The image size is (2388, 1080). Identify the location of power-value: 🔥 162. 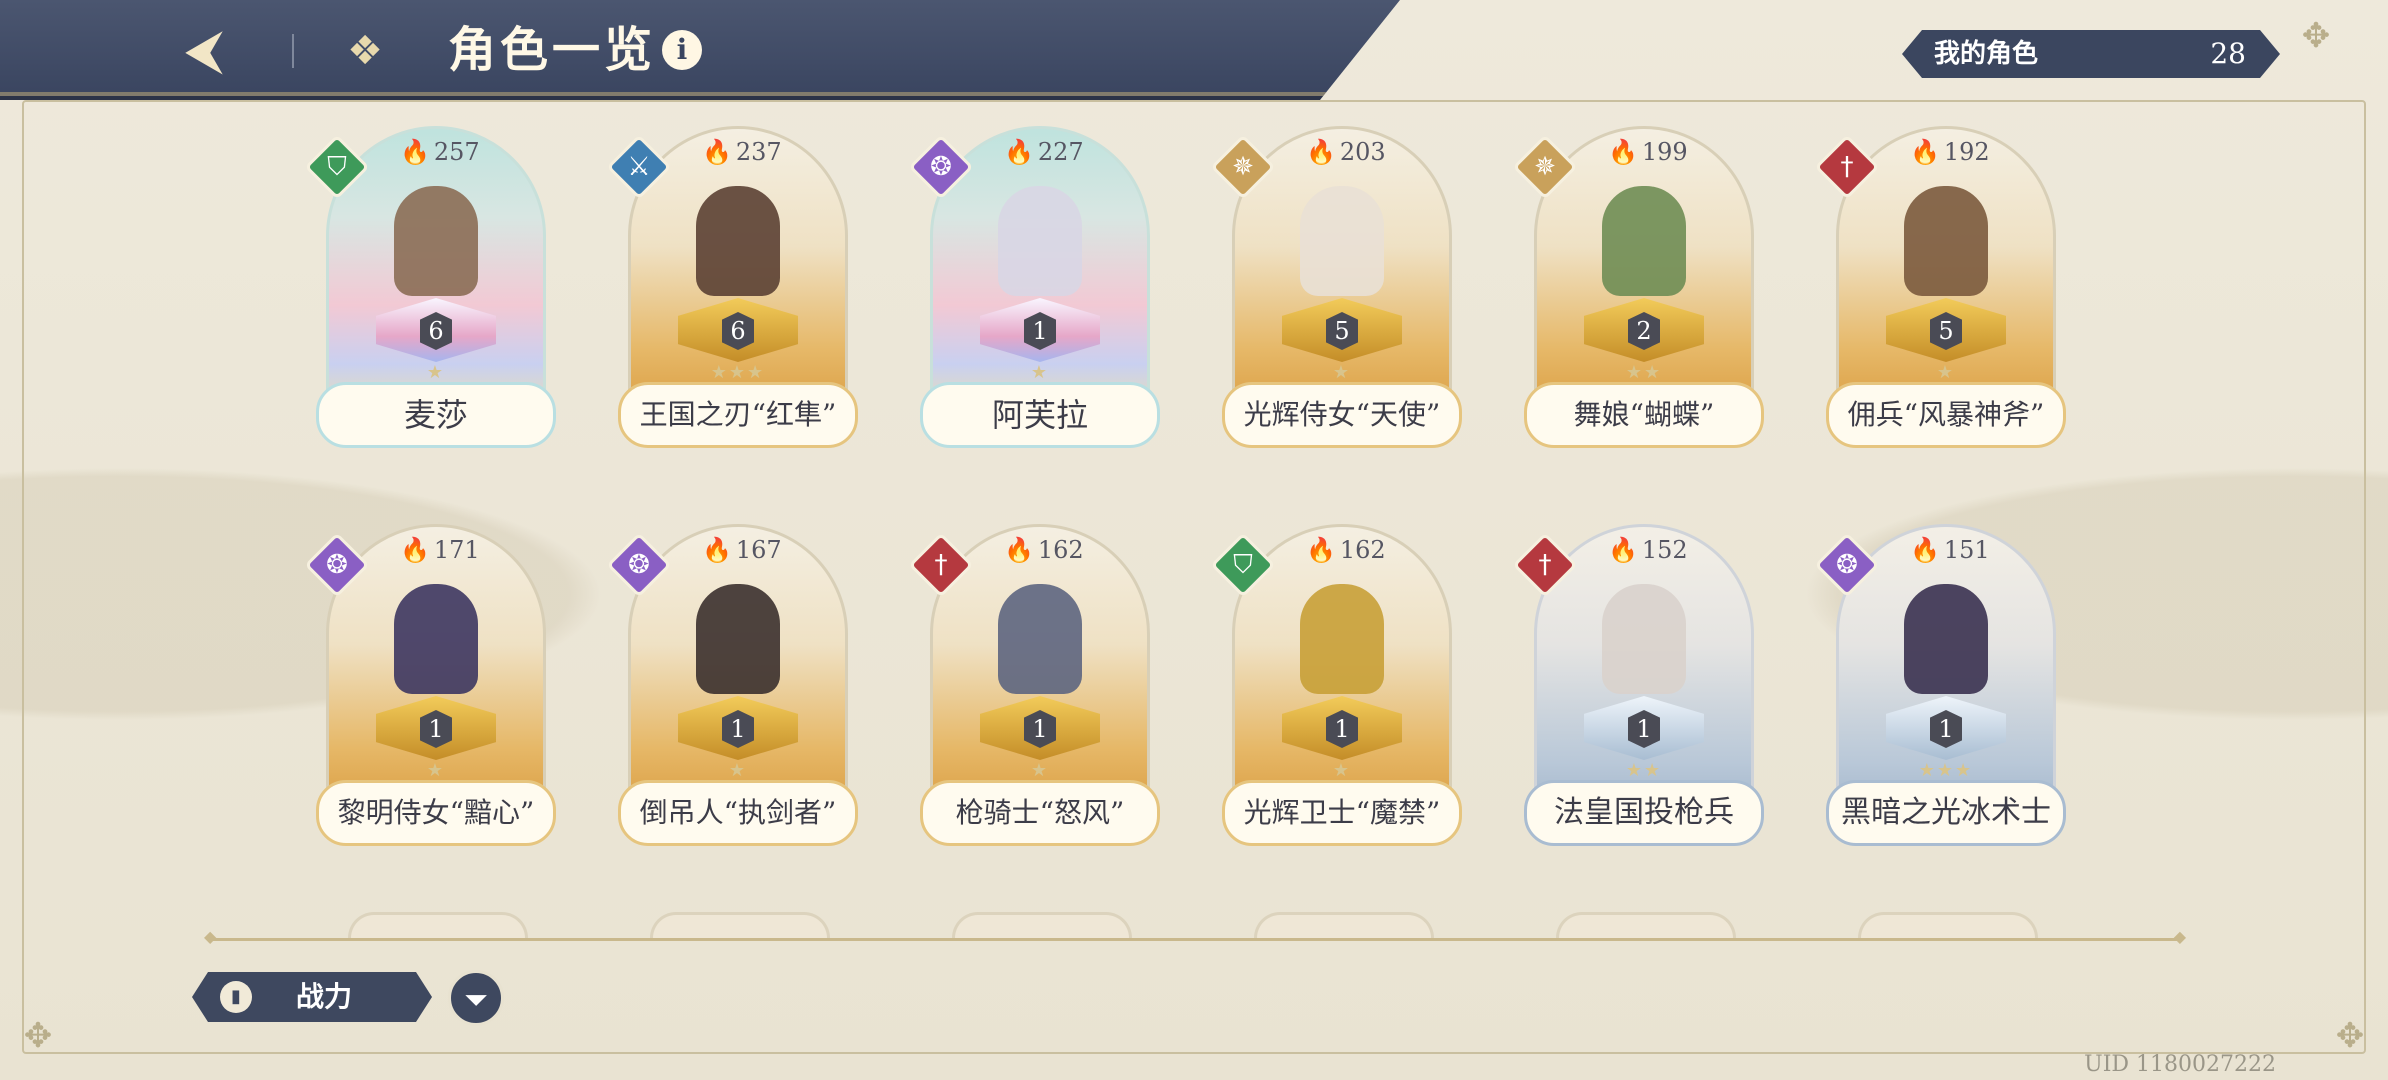
(1044, 550).